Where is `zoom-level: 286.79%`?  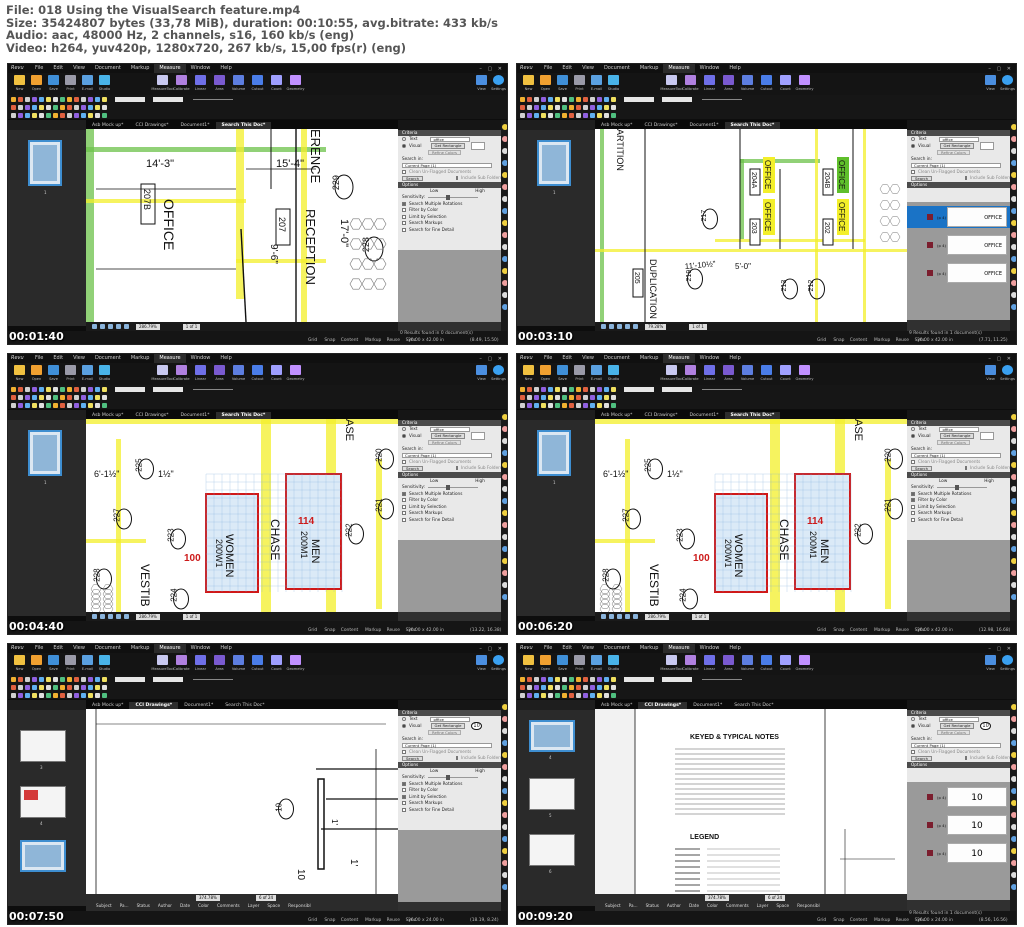
zoom-level: 286.79% is located at coordinates (148, 326).